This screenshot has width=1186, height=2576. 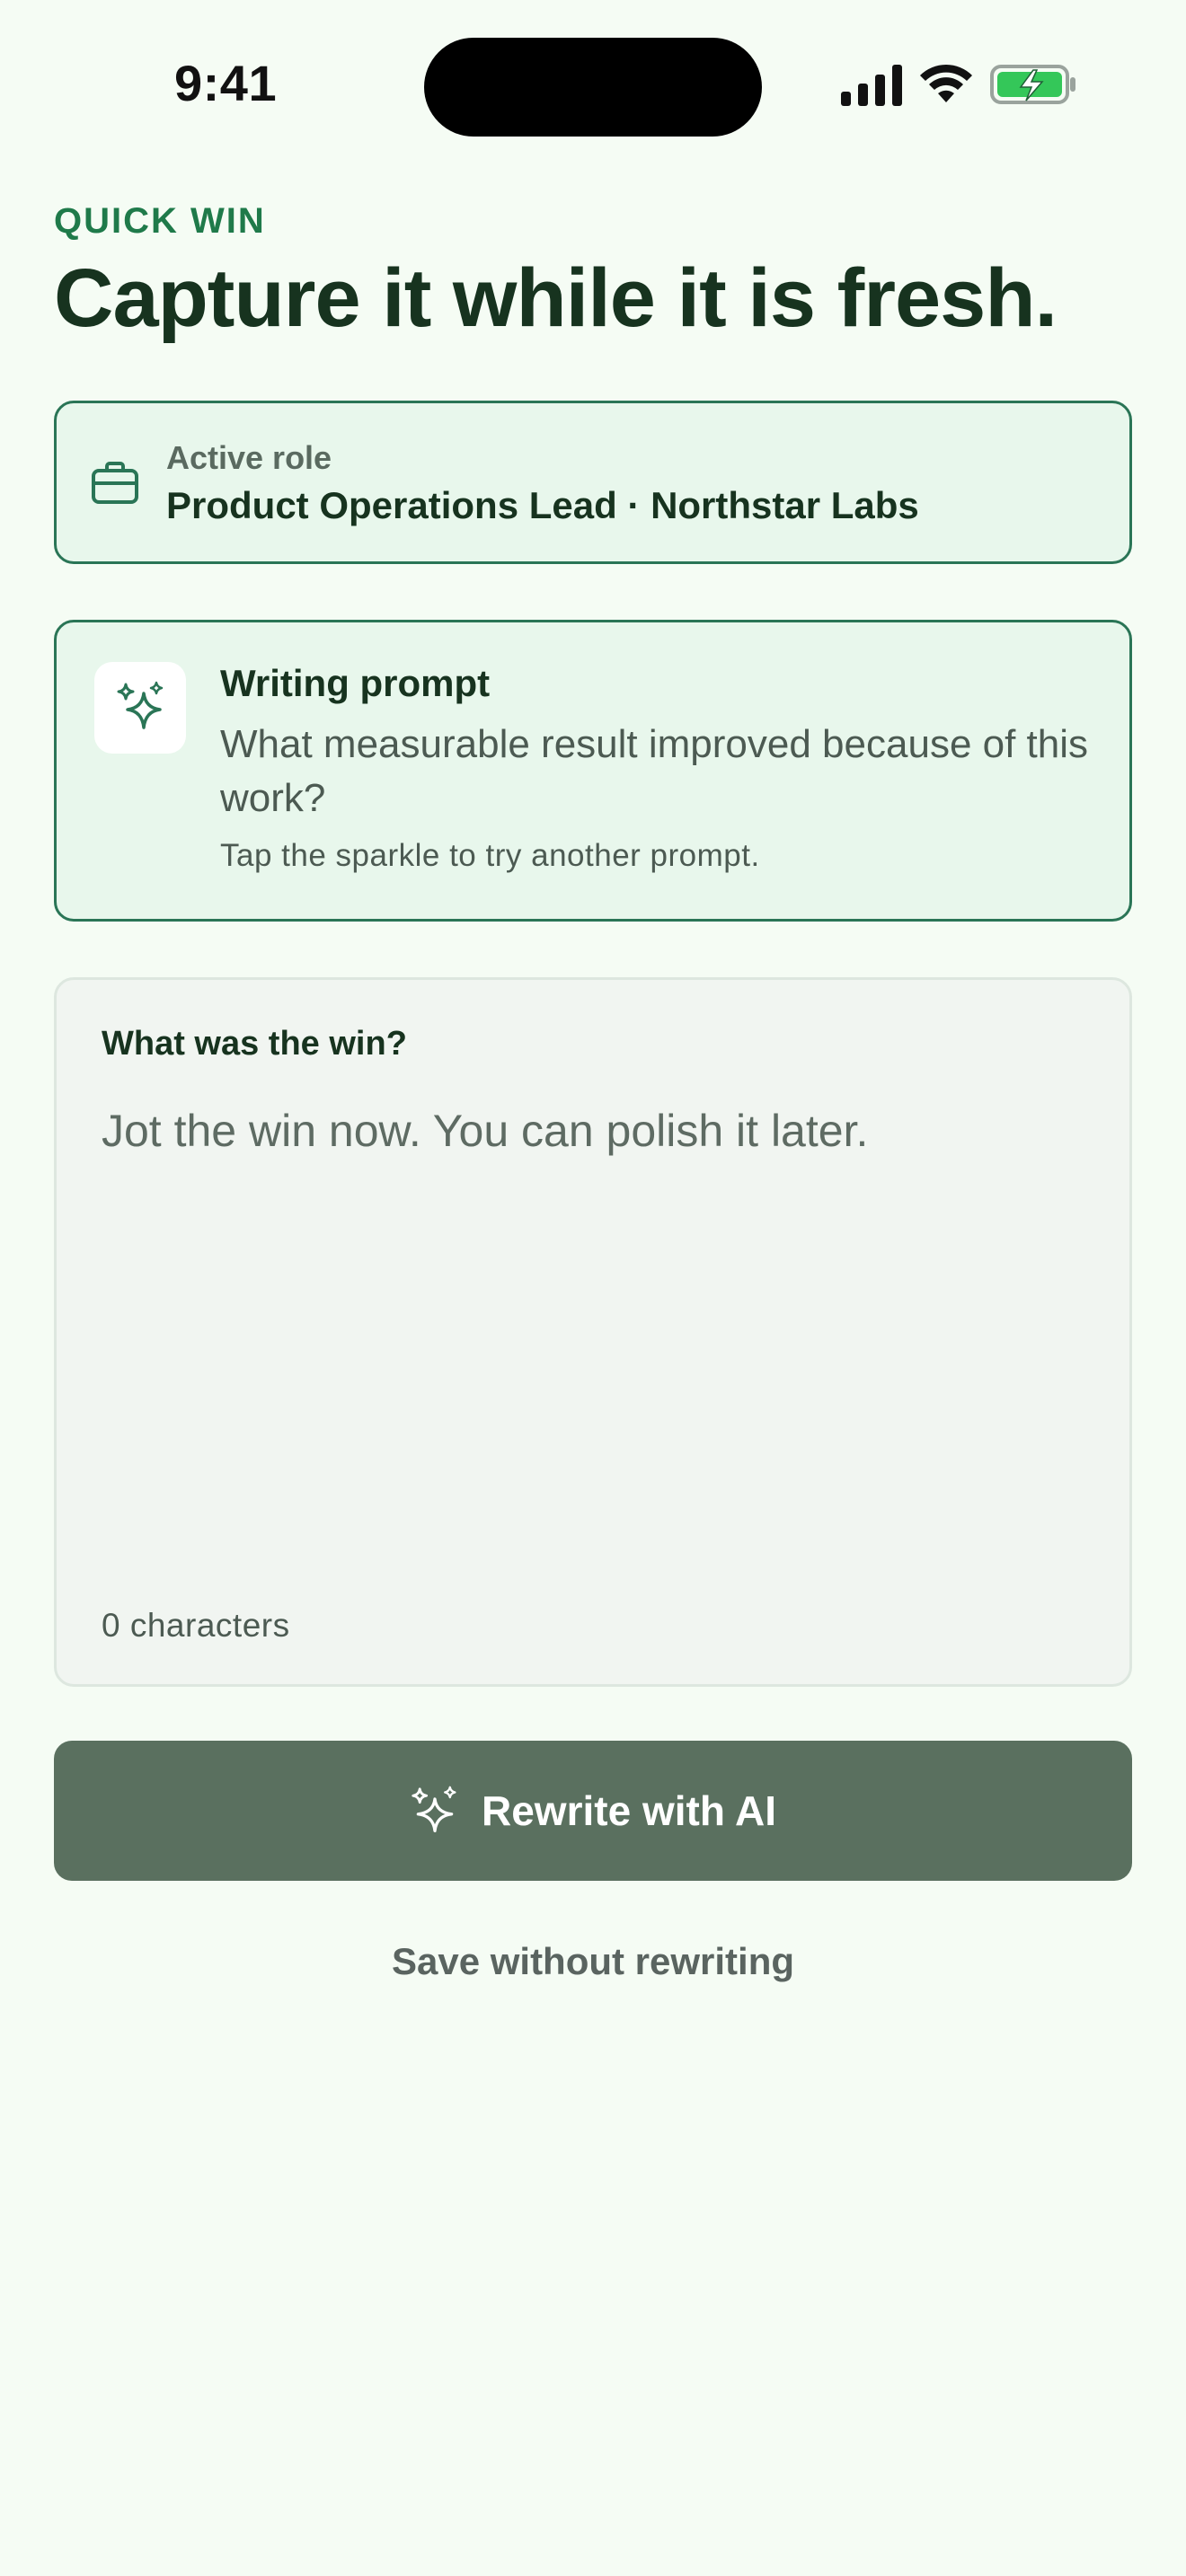 I want to click on save-without-rewriting-button: Save without rewriting, so click(x=593, y=1961).